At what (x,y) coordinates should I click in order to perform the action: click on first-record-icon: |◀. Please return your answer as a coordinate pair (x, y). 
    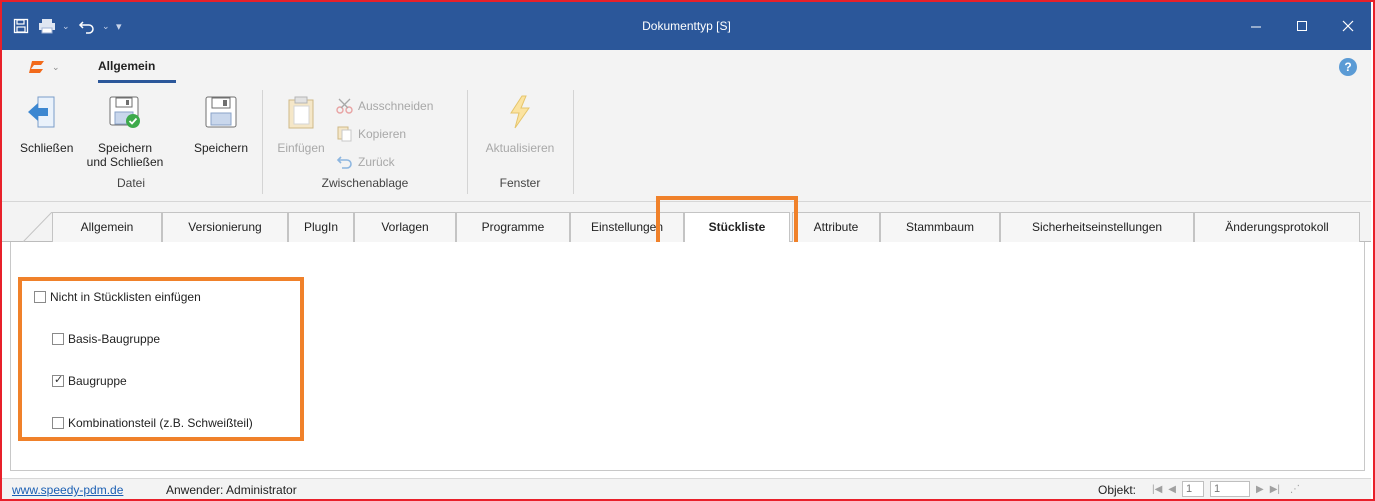
    Looking at the image, I should click on (1157, 489).